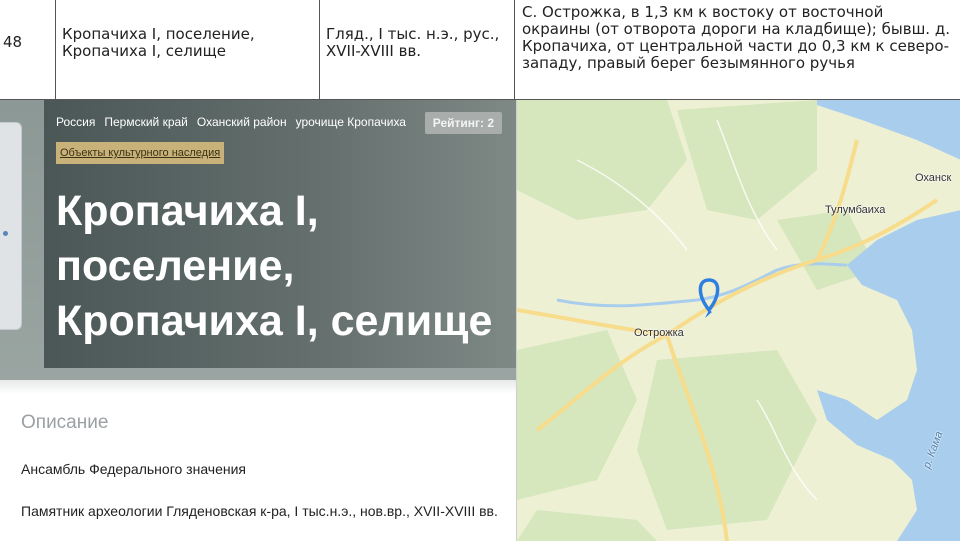  What do you see at coordinates (75, 122) in the screenshot?
I see `breadcrumb-item-russia: Россия` at bounding box center [75, 122].